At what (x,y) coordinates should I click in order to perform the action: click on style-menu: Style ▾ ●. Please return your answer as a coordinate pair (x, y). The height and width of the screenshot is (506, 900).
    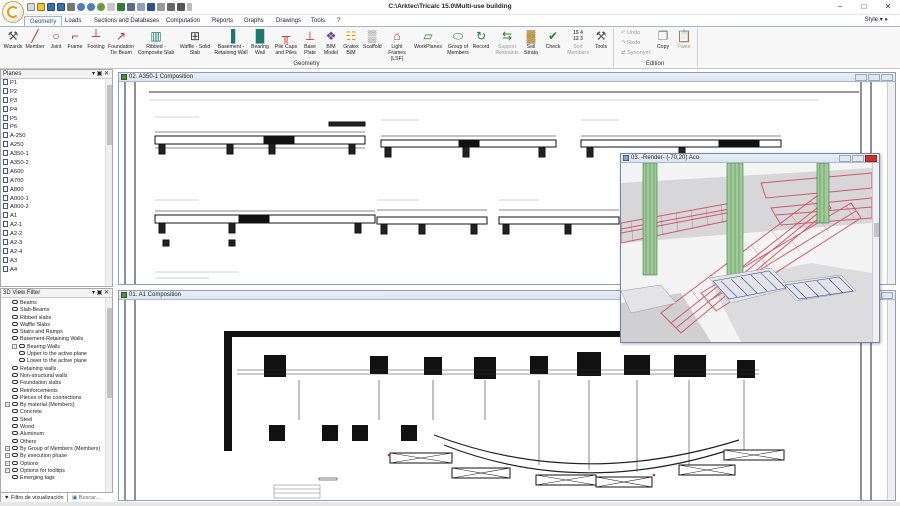
    Looking at the image, I should click on (876, 19).